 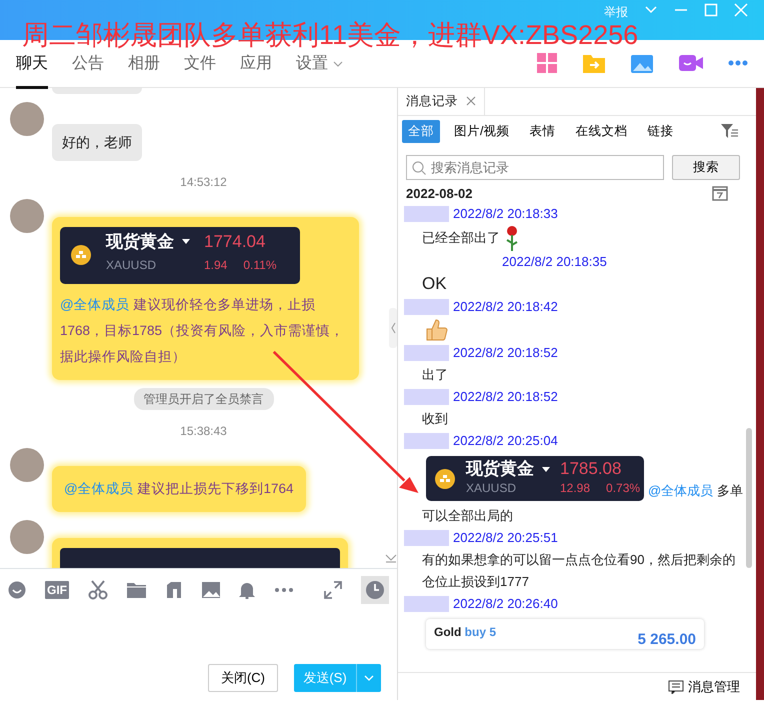 What do you see at coordinates (375, 590) in the screenshot?
I see `history-clock-icon` at bounding box center [375, 590].